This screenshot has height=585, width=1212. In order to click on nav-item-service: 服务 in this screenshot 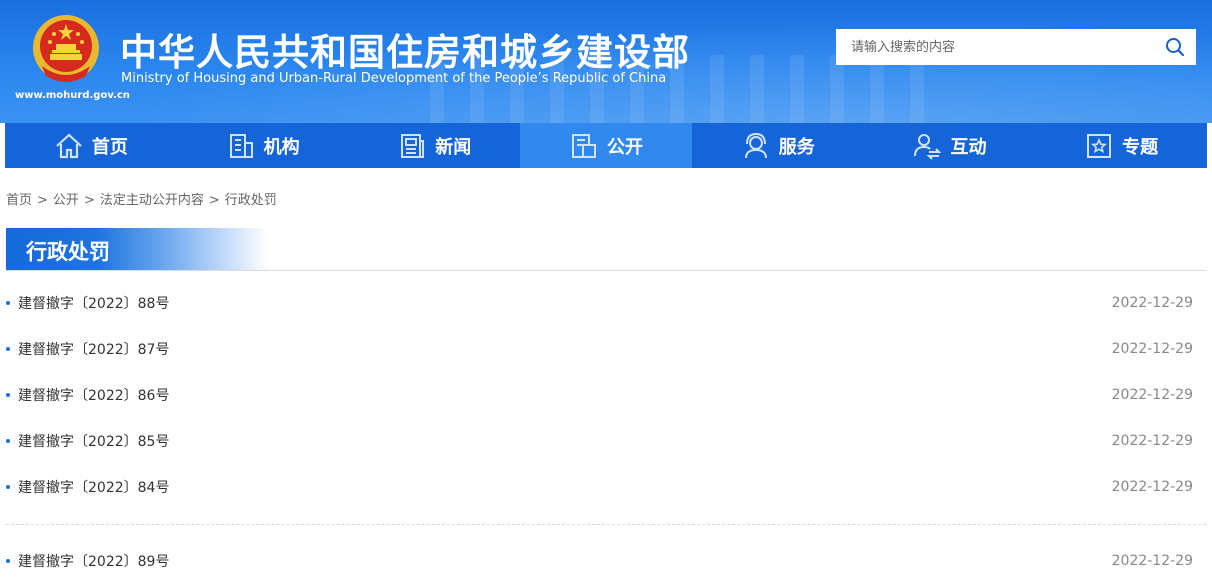, I will do `click(778, 145)`.